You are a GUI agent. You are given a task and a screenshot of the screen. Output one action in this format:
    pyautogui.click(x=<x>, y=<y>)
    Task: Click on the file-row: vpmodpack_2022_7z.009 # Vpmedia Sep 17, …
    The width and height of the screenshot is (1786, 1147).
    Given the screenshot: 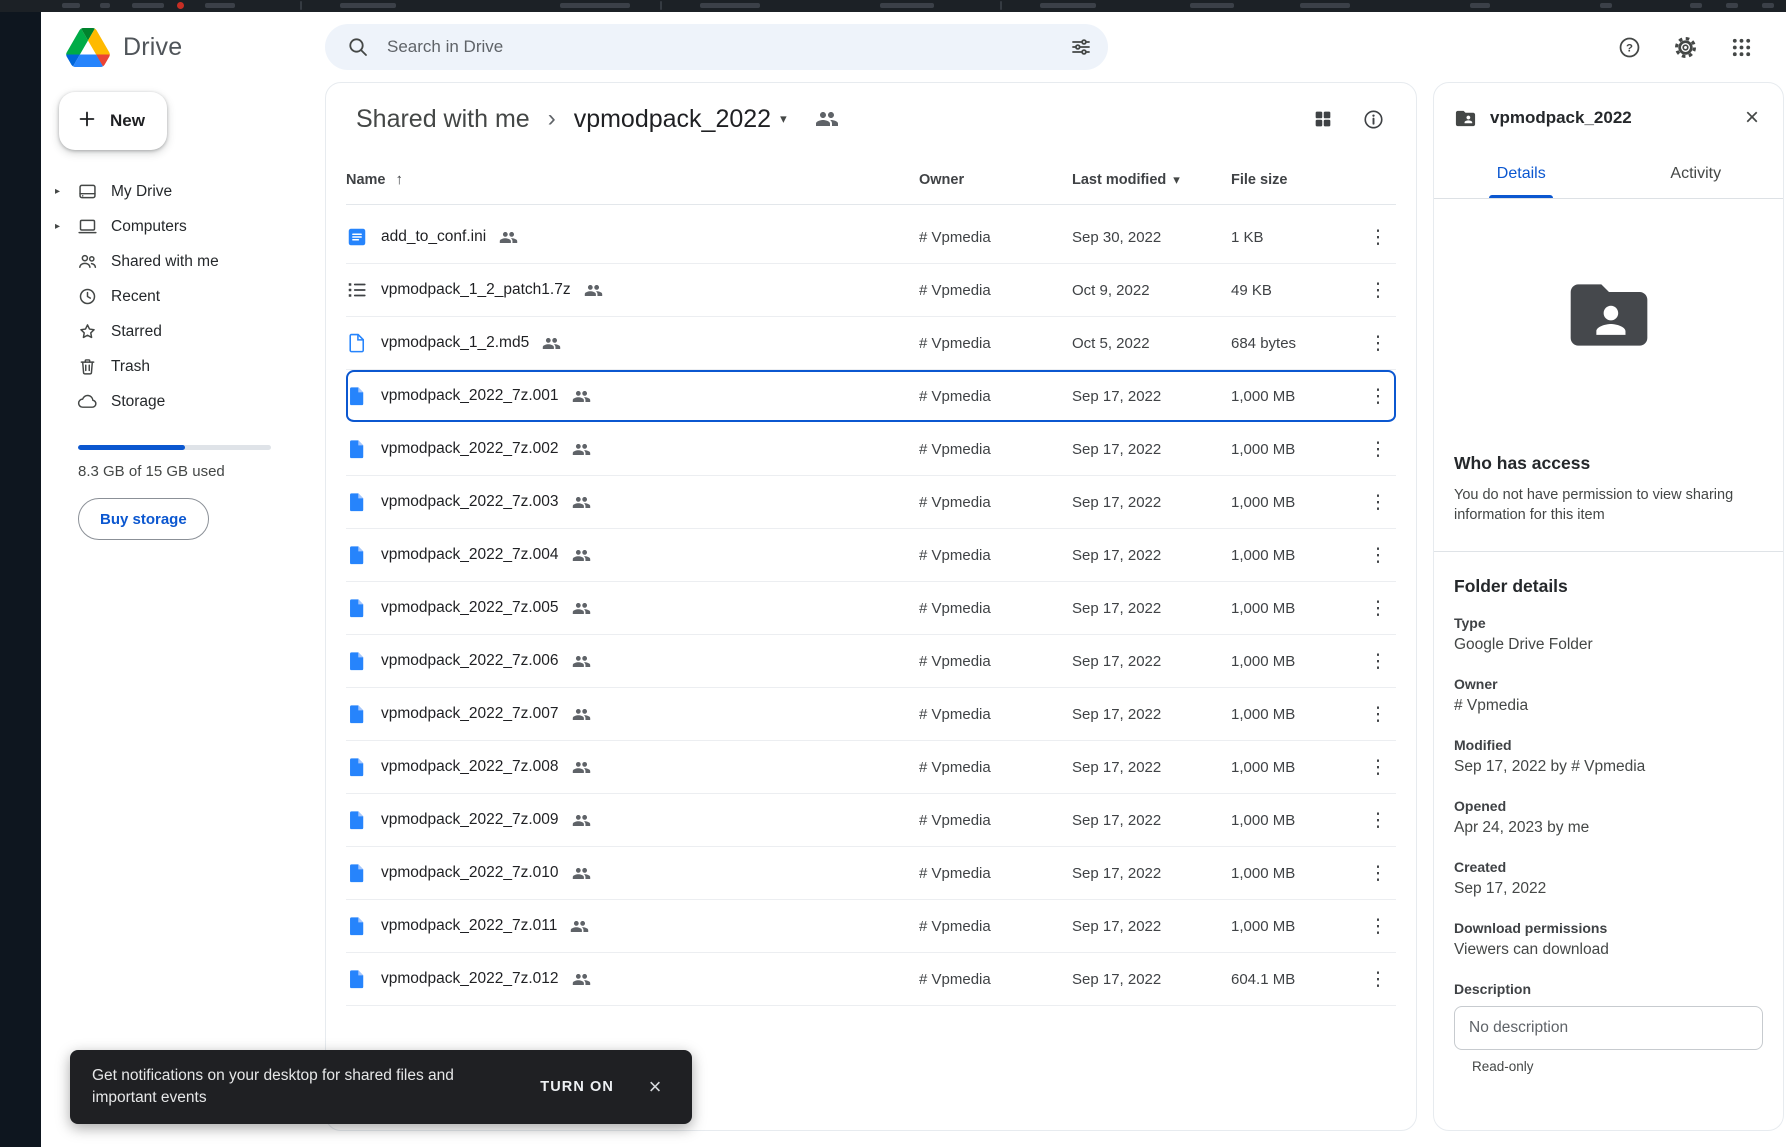 What is the action you would take?
    pyautogui.click(x=871, y=820)
    